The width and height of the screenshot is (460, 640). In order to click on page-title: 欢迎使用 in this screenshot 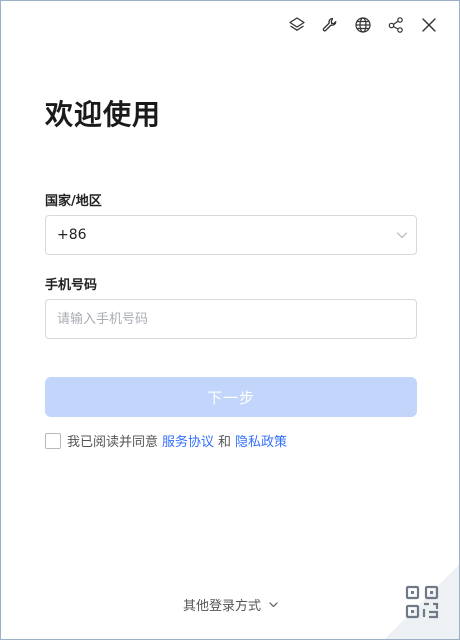, I will do `click(103, 114)`.